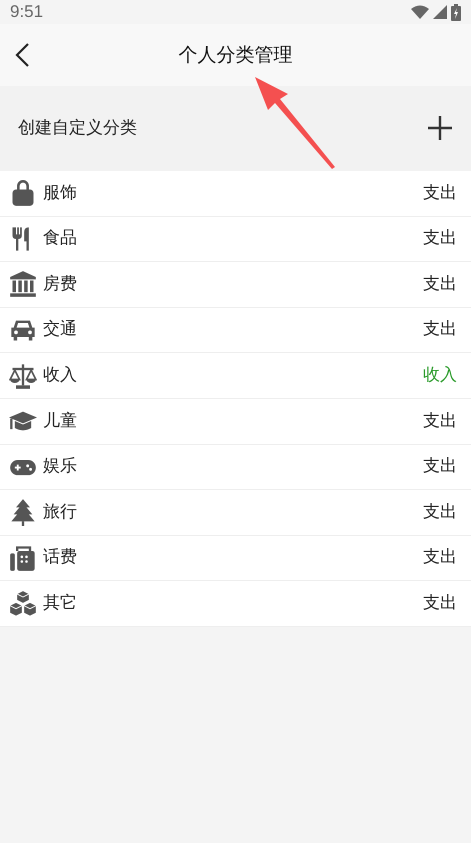 The height and width of the screenshot is (843, 471). Describe the element at coordinates (60, 603) in the screenshot. I see `category-name: 其它` at that location.